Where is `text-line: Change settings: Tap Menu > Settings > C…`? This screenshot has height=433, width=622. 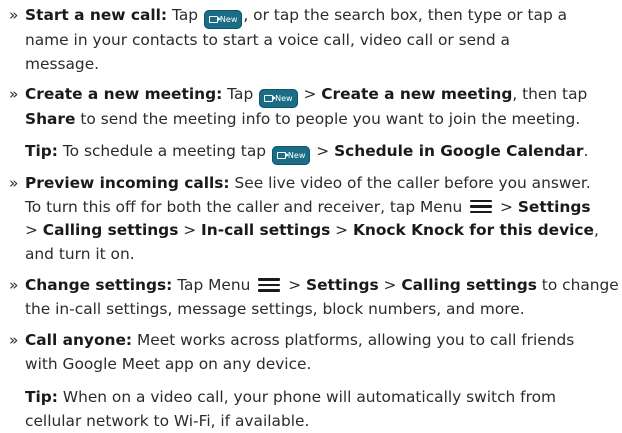
text-line: Change settings: Tap Menu > Settings > C… is located at coordinates (322, 285).